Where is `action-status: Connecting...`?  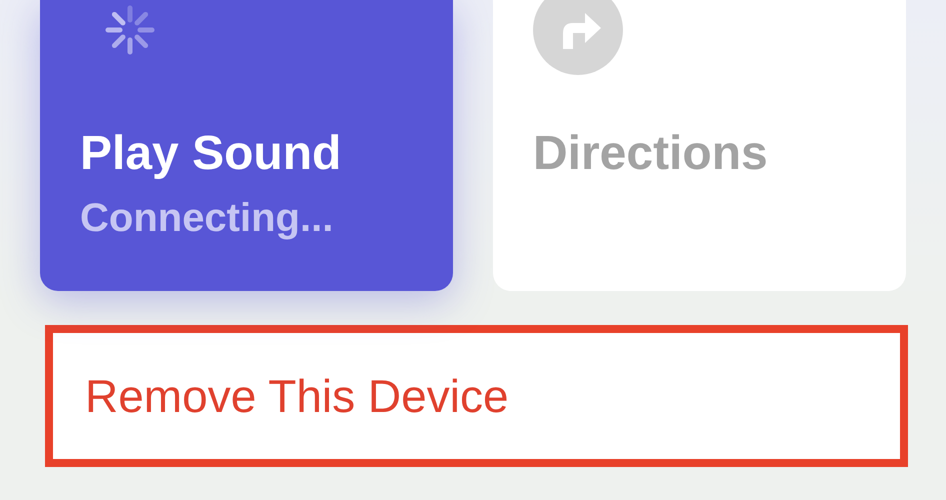
action-status: Connecting... is located at coordinates (207, 218).